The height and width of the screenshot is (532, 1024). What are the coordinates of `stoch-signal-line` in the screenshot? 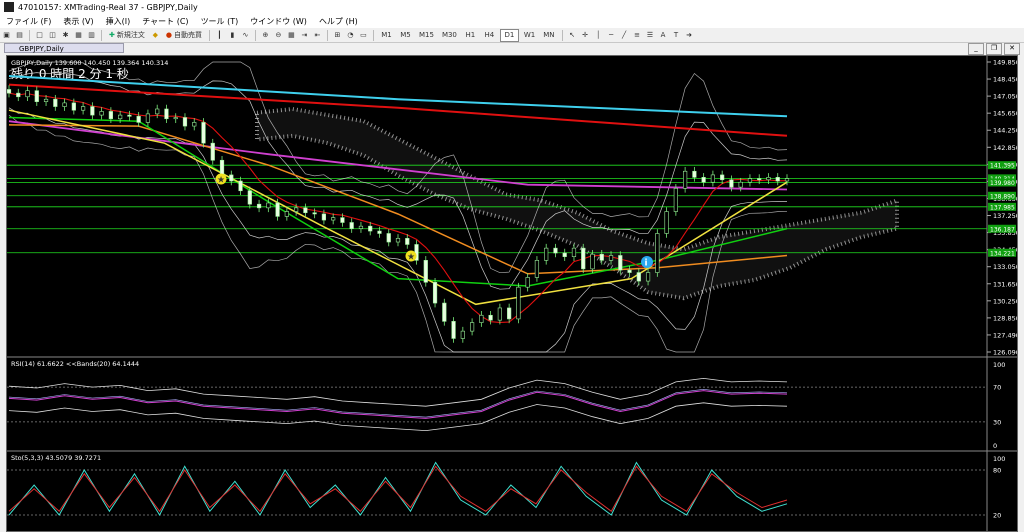 It's located at (398, 489).